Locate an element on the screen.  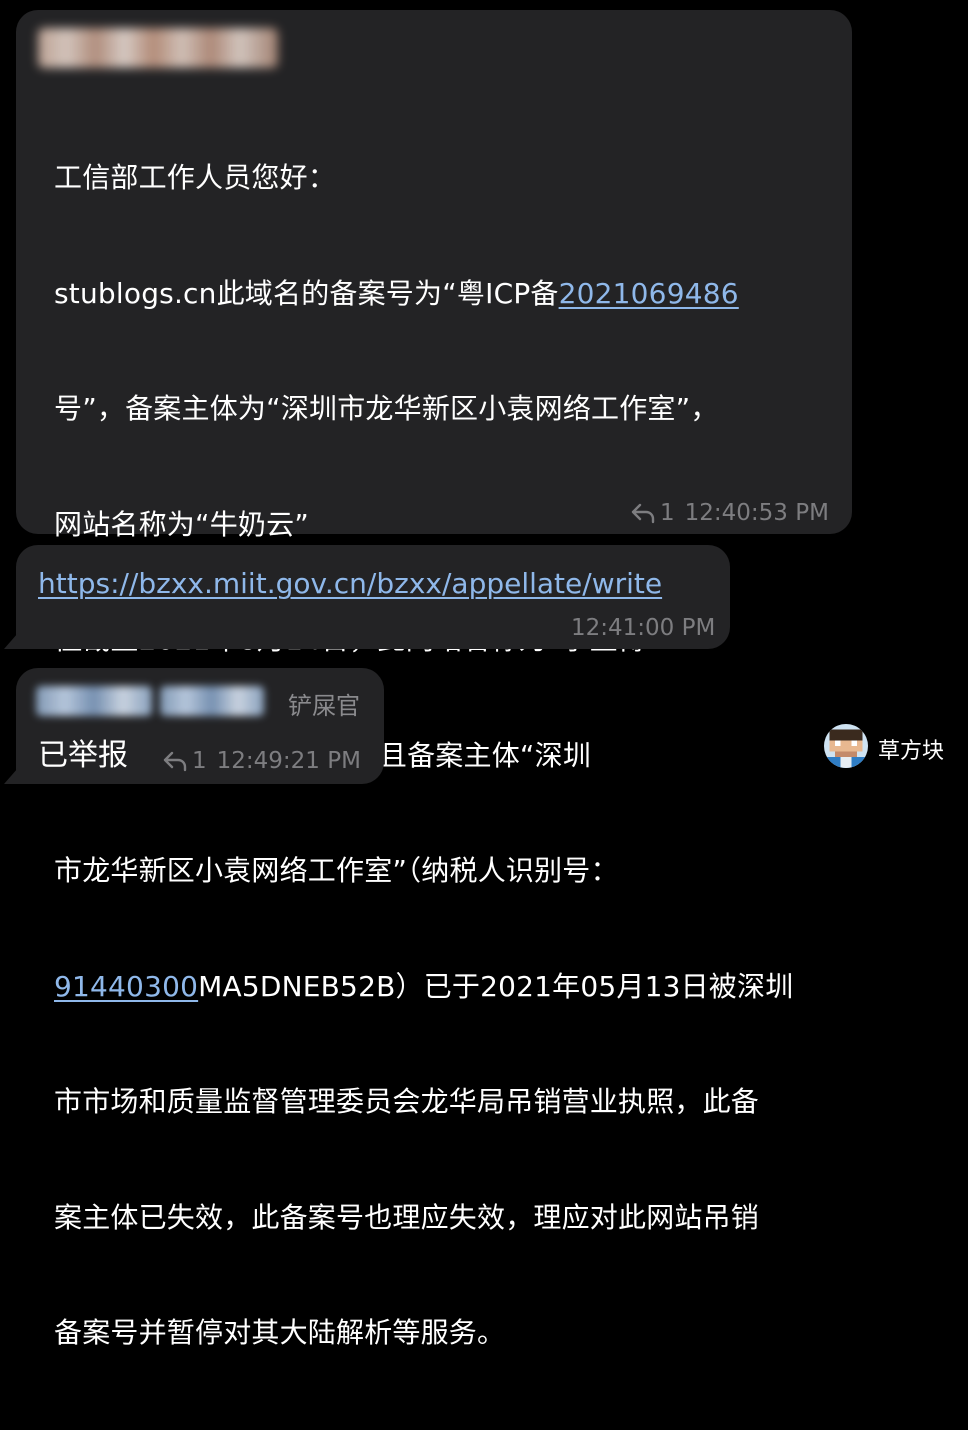
message-line: 91440300MA5DNEB52B）已于2021年05月13日被深圳 is located at coordinates (459, 987).